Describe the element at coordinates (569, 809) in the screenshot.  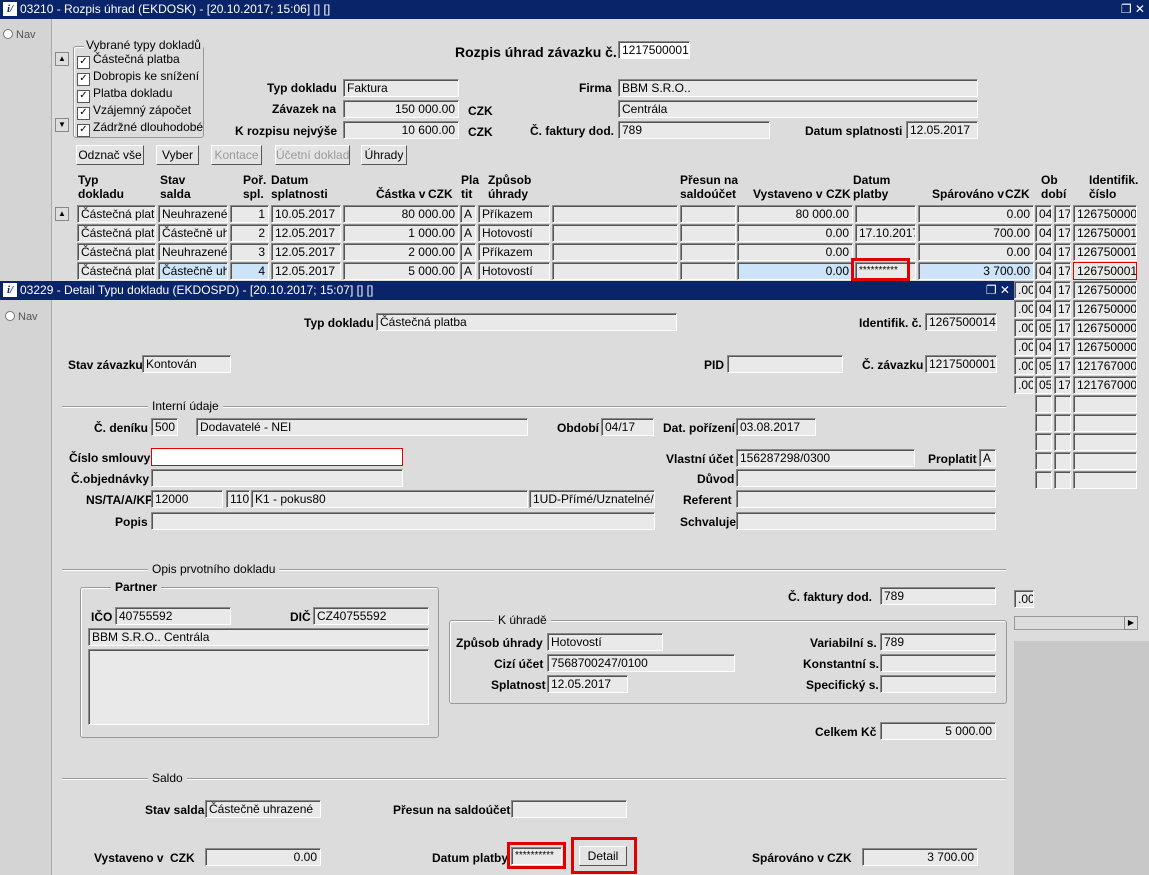
I see `presun-field` at that location.